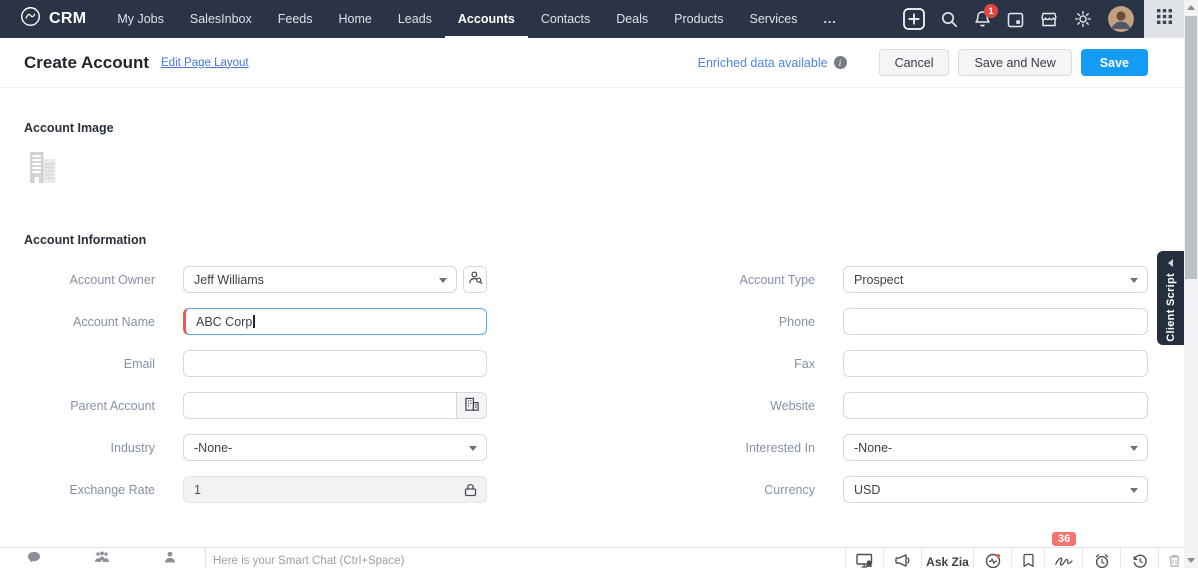 Image resolution: width=1198 pixels, height=568 pixels. I want to click on bell-icon: 1, so click(986, 16).